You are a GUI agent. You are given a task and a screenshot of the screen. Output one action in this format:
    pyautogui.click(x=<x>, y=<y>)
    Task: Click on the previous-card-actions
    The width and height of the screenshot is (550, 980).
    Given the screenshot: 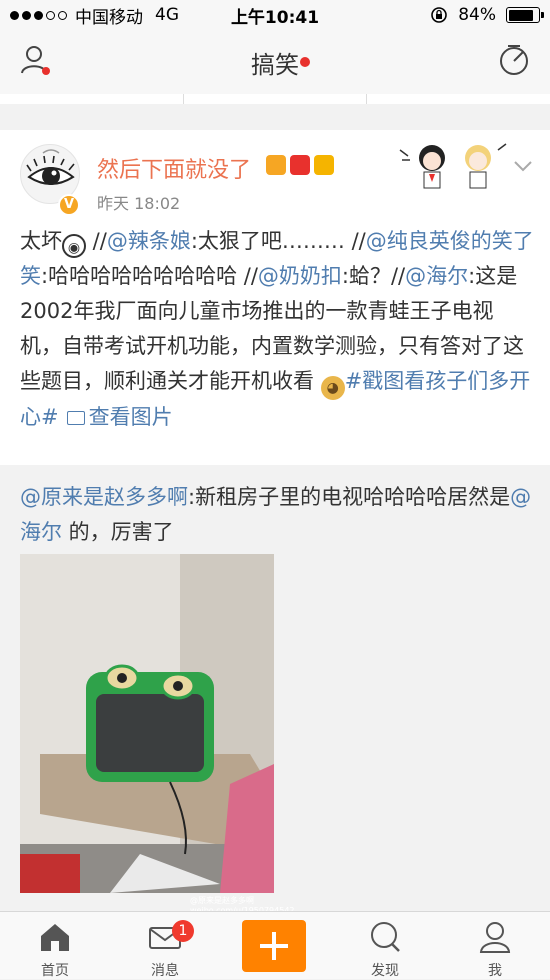 What is the action you would take?
    pyautogui.click(x=275, y=99)
    